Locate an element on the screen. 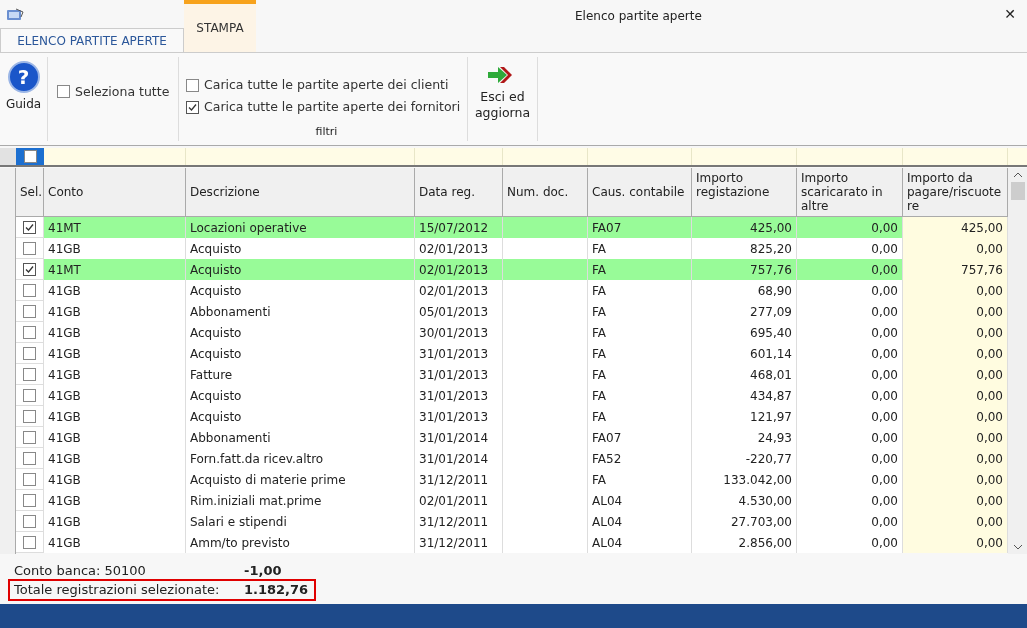  select-all-checkbox is located at coordinates (63, 91).